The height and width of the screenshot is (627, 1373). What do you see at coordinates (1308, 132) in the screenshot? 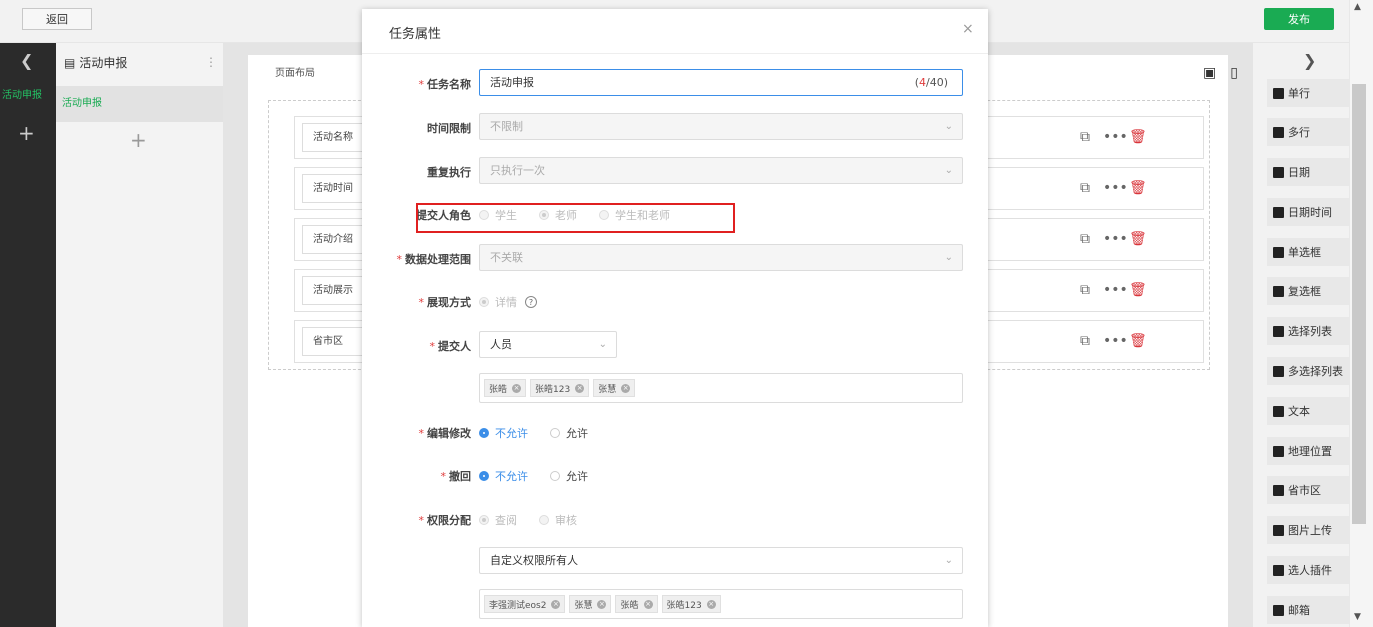
I see `component-multi-line: 多行` at bounding box center [1308, 132].